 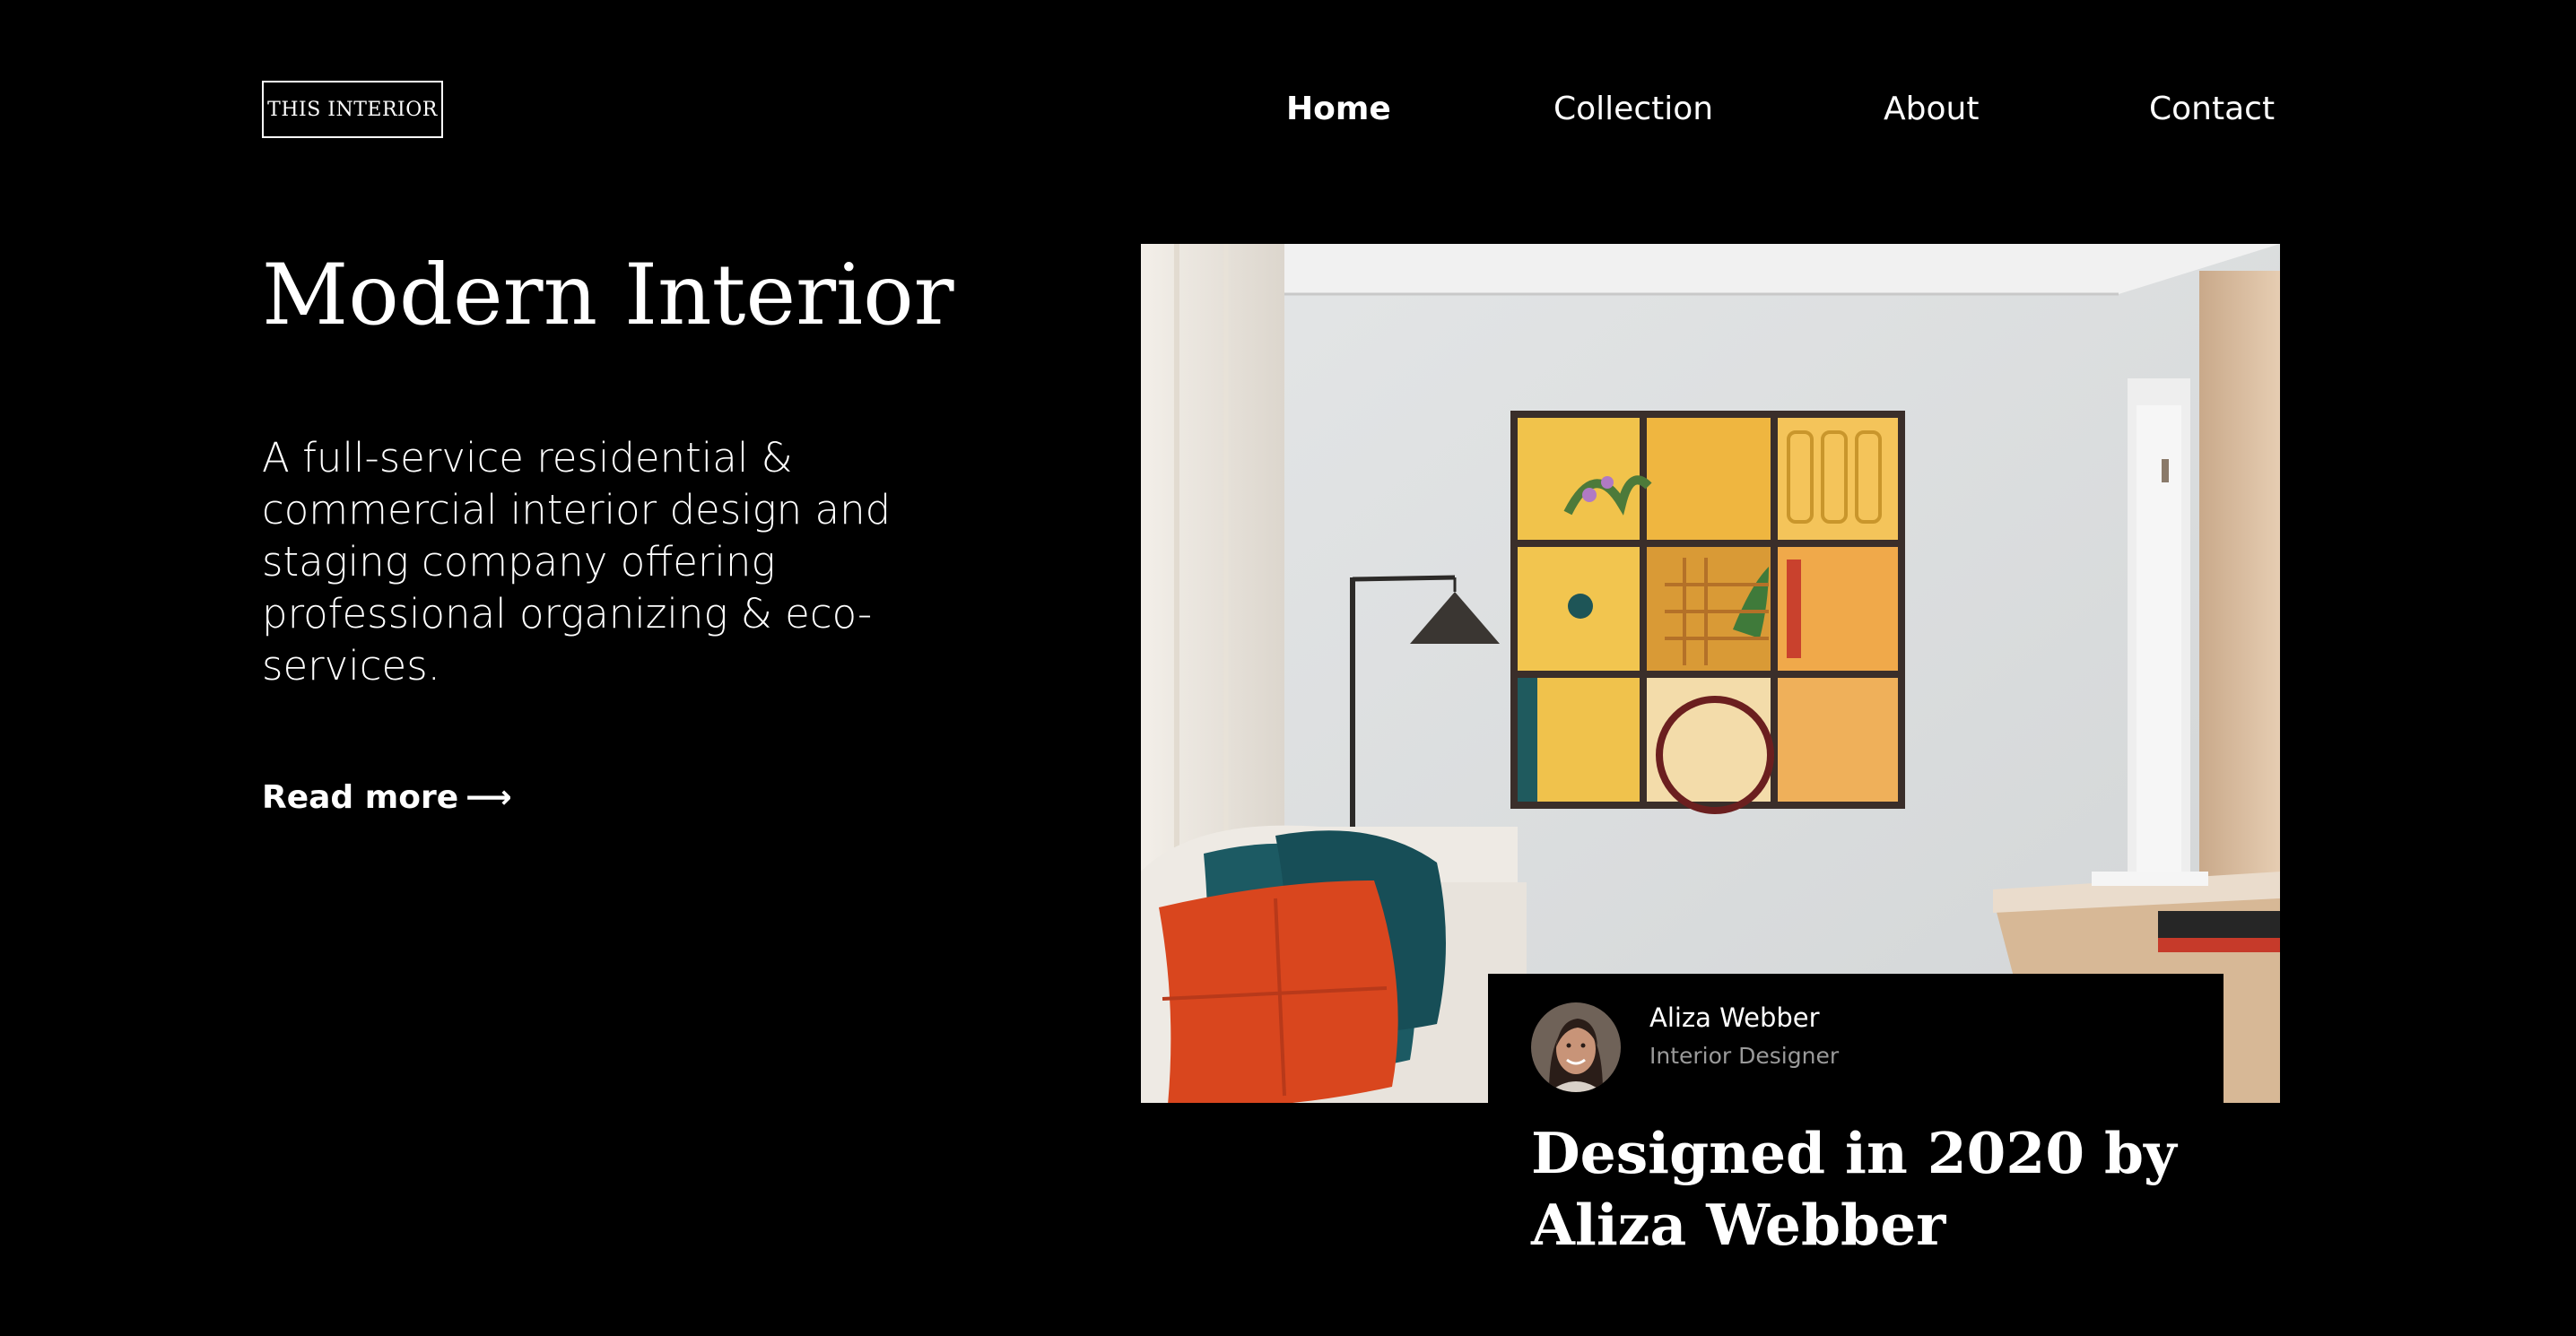 What do you see at coordinates (352, 109) in the screenshot?
I see `brand-logo: THIS INTERIOR` at bounding box center [352, 109].